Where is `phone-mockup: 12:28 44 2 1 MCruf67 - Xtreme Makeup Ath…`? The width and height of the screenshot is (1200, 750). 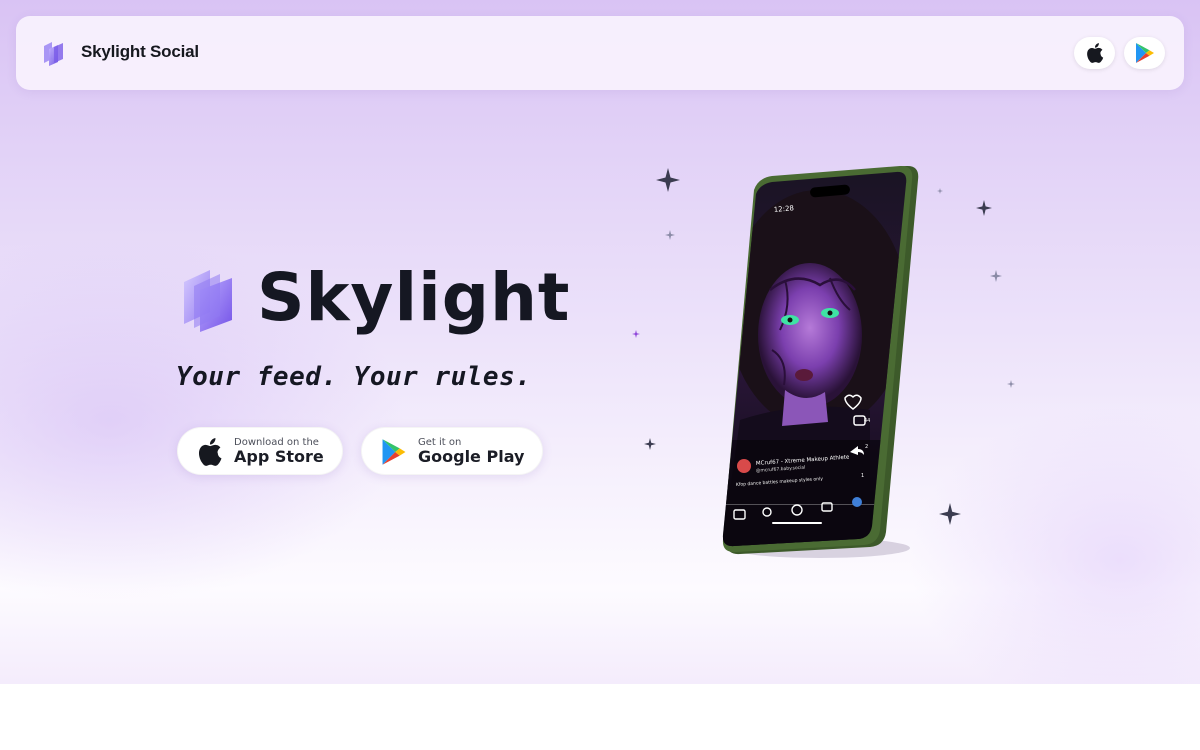 phone-mockup: 12:28 44 2 1 MCruf67 - Xtreme Makeup Ath… is located at coordinates (820, 365).